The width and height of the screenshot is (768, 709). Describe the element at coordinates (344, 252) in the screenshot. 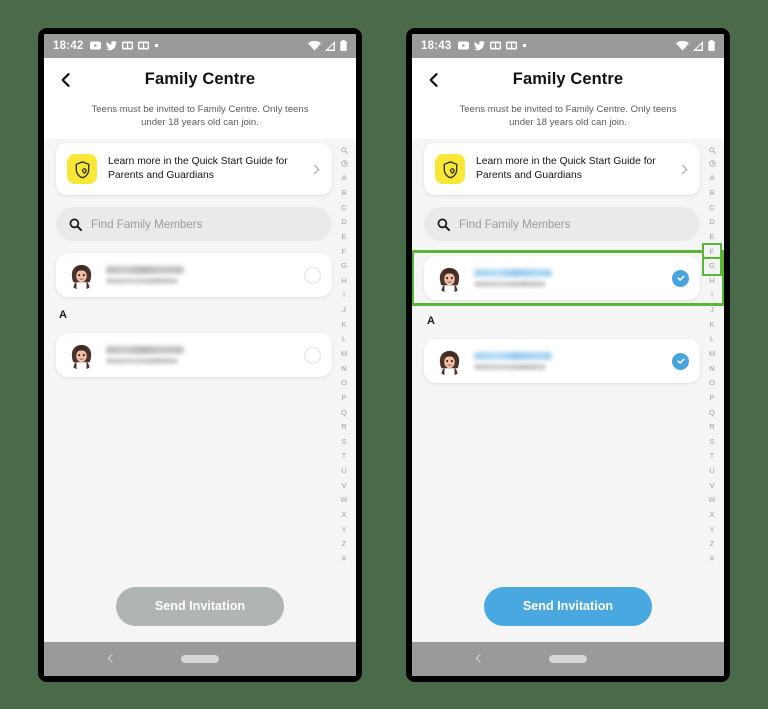

I see `index-letter: F` at that location.